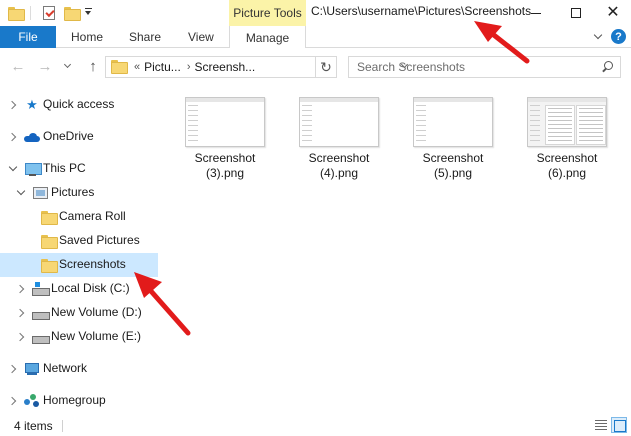 Image resolution: width=631 pixels, height=436 pixels. What do you see at coordinates (73, 192) in the screenshot?
I see `nav-item-label: Pictures` at bounding box center [73, 192].